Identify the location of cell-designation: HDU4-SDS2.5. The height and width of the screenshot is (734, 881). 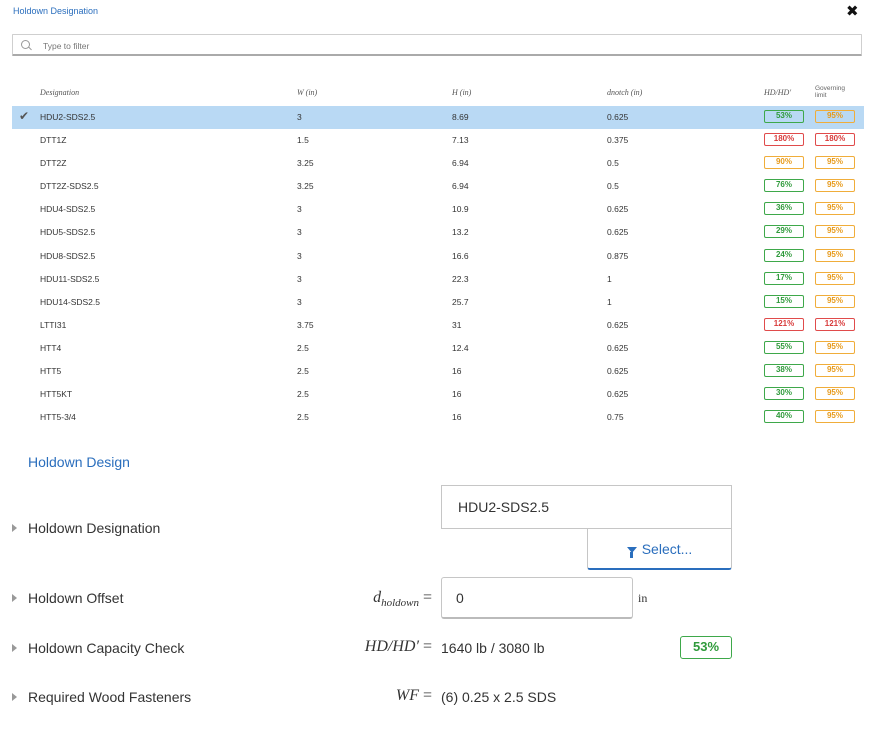
(68, 209).